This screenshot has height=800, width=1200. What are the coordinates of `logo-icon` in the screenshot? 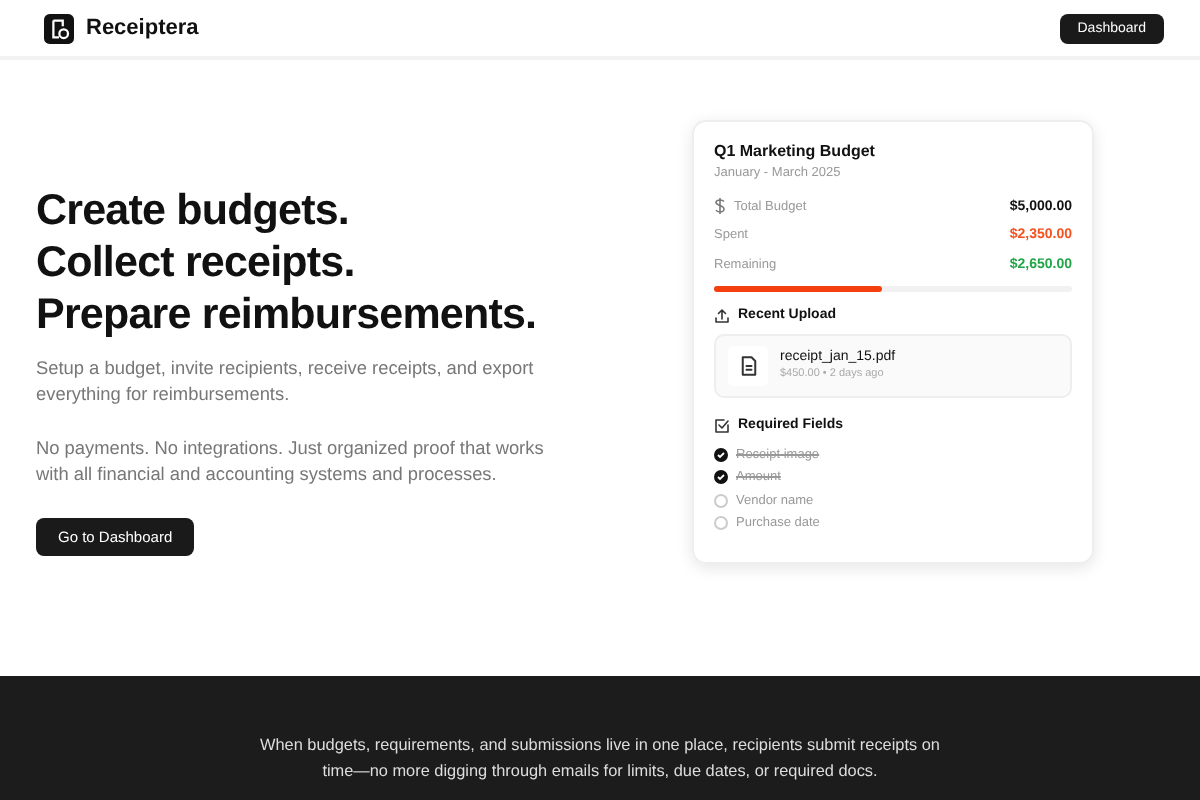 It's located at (59, 28).